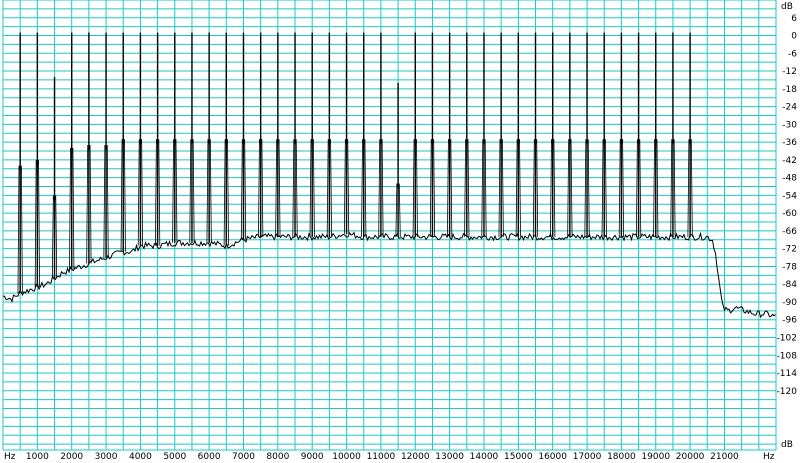  I want to click on y-tick-label: -42, so click(789, 161).